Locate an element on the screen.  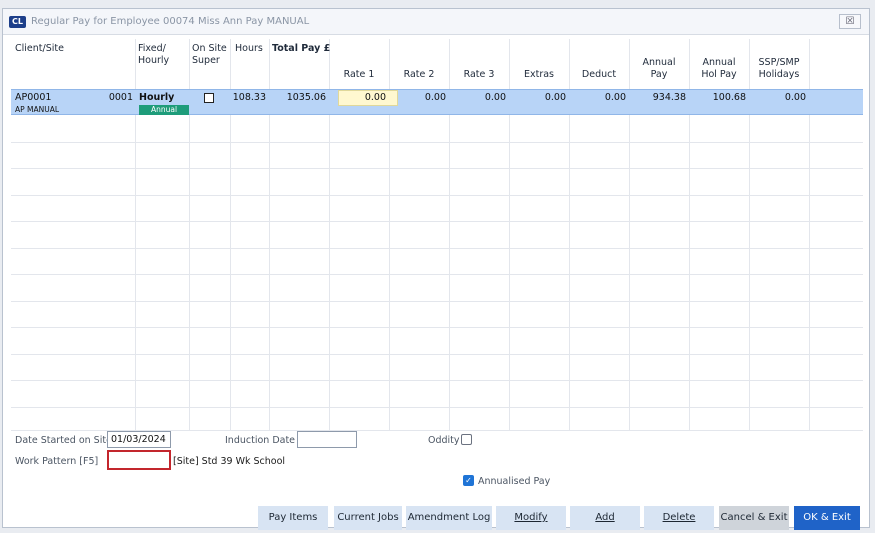
amendment-log-button: Amendment Log is located at coordinates (449, 518).